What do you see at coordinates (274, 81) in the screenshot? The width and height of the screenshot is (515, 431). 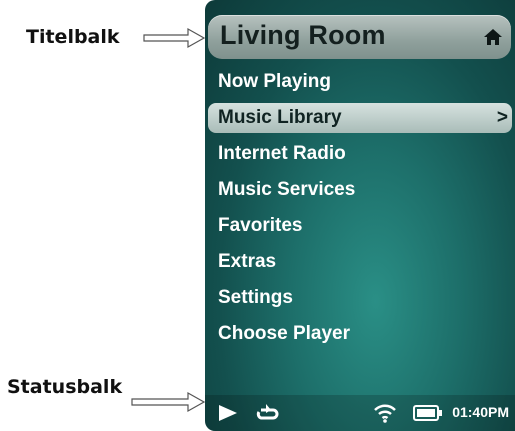 I see `menu-item-label: Now Playing` at bounding box center [274, 81].